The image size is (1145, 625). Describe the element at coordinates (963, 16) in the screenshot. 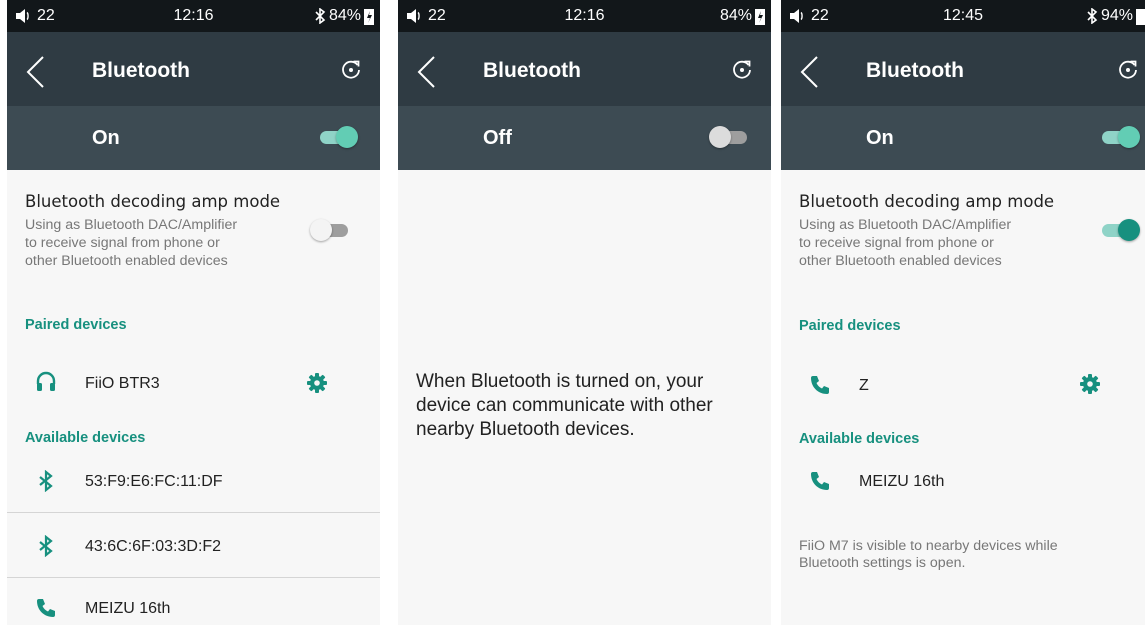

I see `status-bar: 22 12:45 94%` at that location.